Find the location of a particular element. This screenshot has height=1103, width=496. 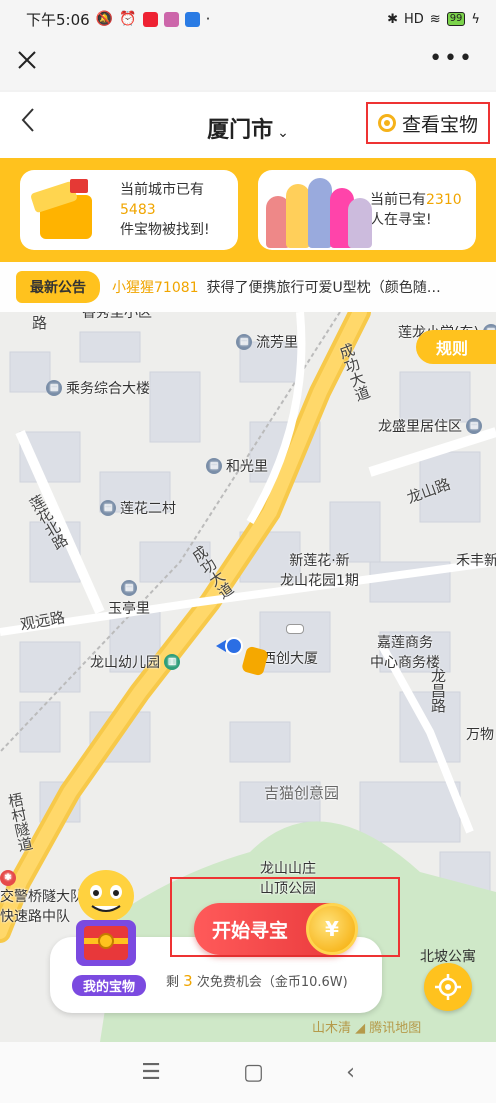

free-chances-text: 剩 3 次免费机会（金币10.6W) is located at coordinates (257, 981).